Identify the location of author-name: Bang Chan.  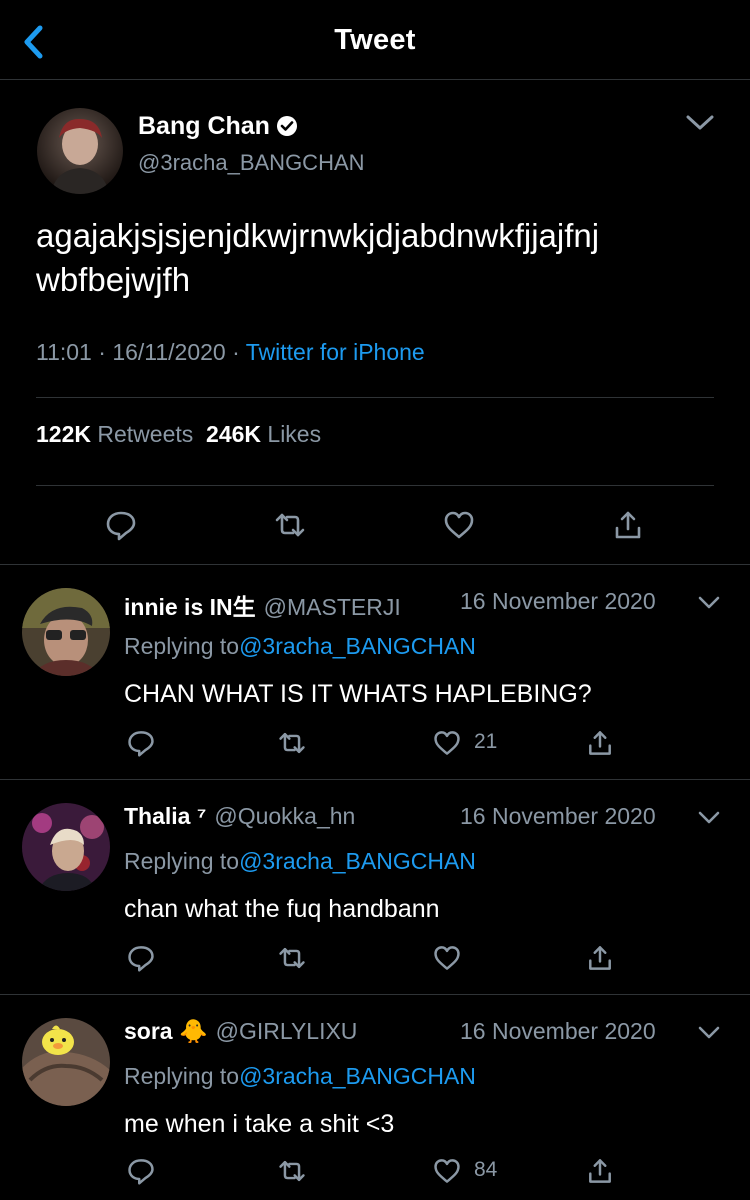
(218, 126).